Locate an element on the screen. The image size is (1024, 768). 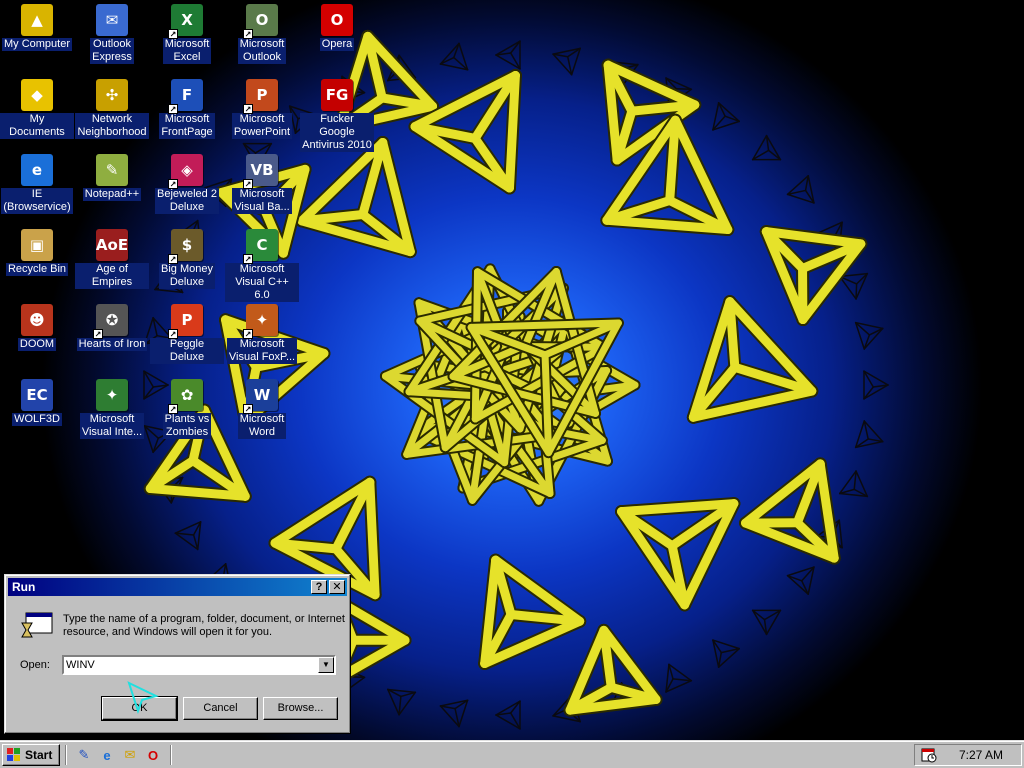
desktop-icon: F ↗ Microsoft FrontPage is located at coordinates (187, 107).